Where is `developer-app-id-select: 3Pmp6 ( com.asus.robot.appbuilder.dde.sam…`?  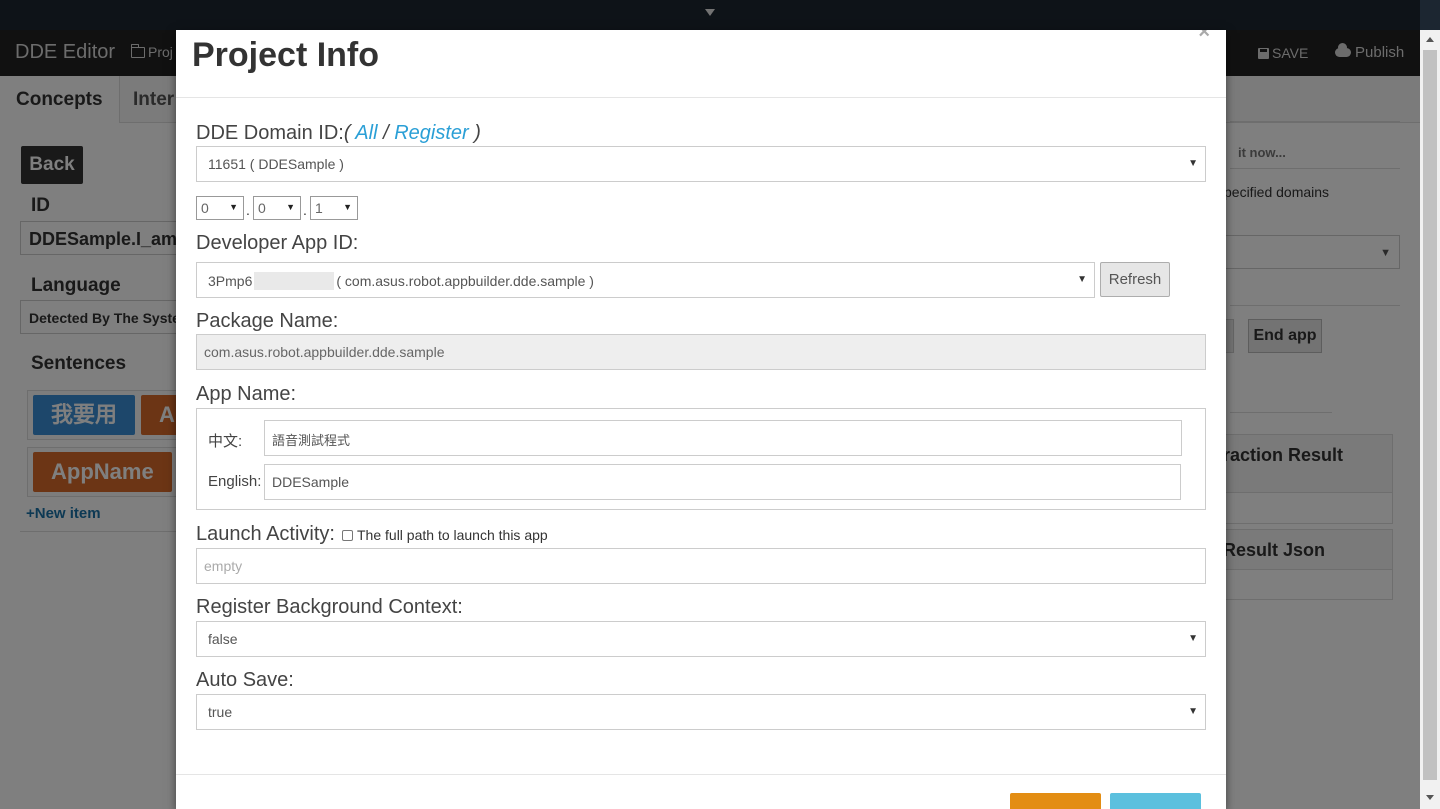
developer-app-id-select: 3Pmp6 ( com.asus.robot.appbuilder.dde.sam… is located at coordinates (645, 280).